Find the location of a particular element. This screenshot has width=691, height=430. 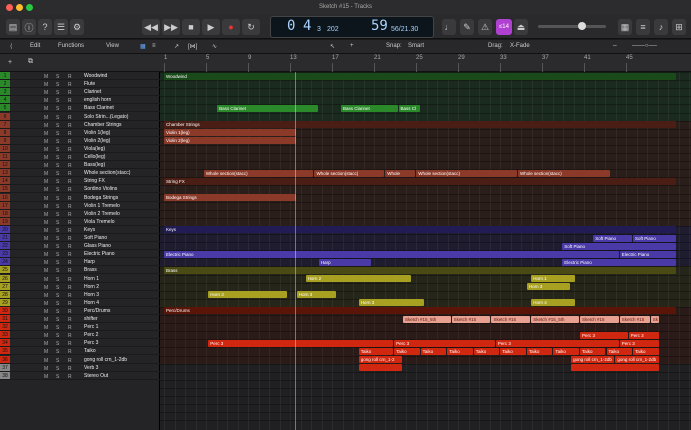

track-header-row: 38 M S R Stereo Out is located at coordinates (80, 376).